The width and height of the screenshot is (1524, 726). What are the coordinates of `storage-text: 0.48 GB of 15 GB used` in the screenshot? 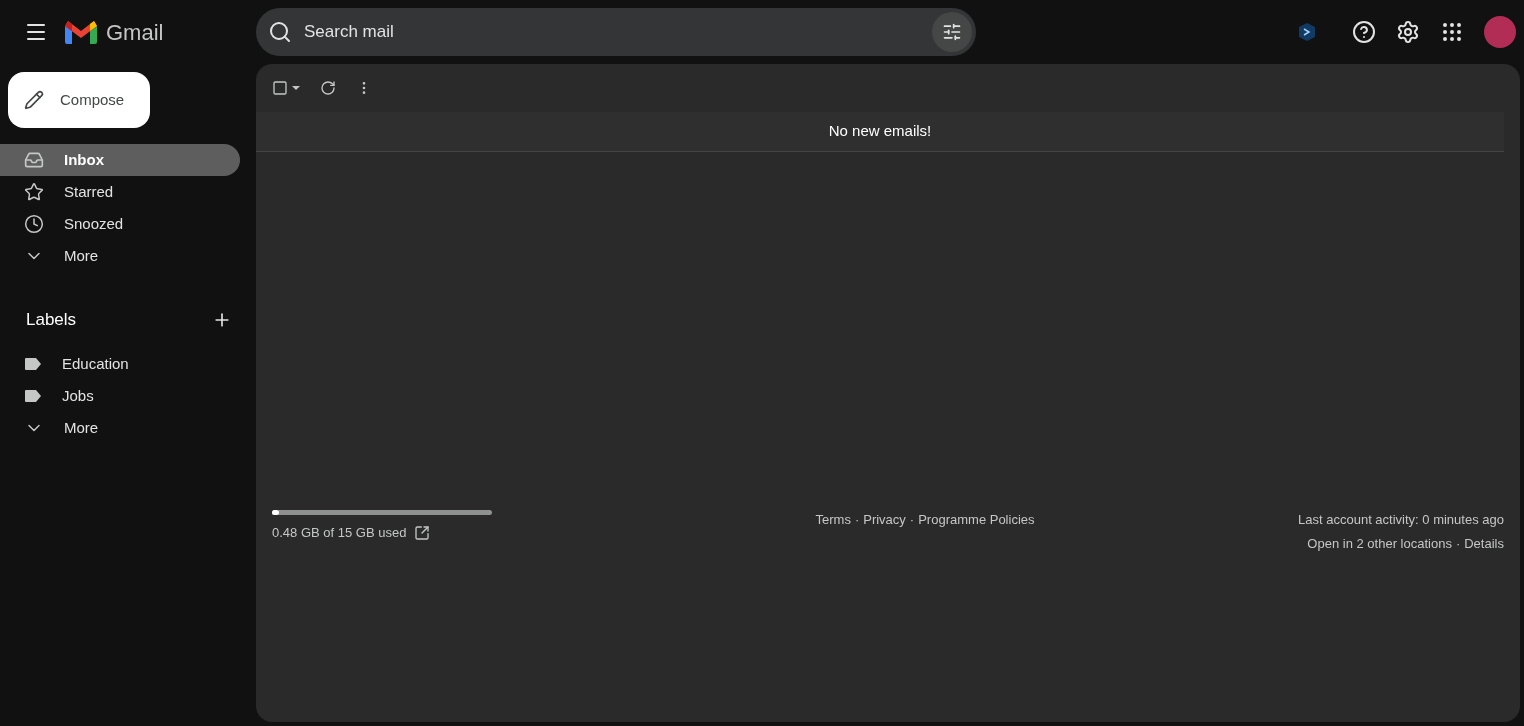 It's located at (339, 533).